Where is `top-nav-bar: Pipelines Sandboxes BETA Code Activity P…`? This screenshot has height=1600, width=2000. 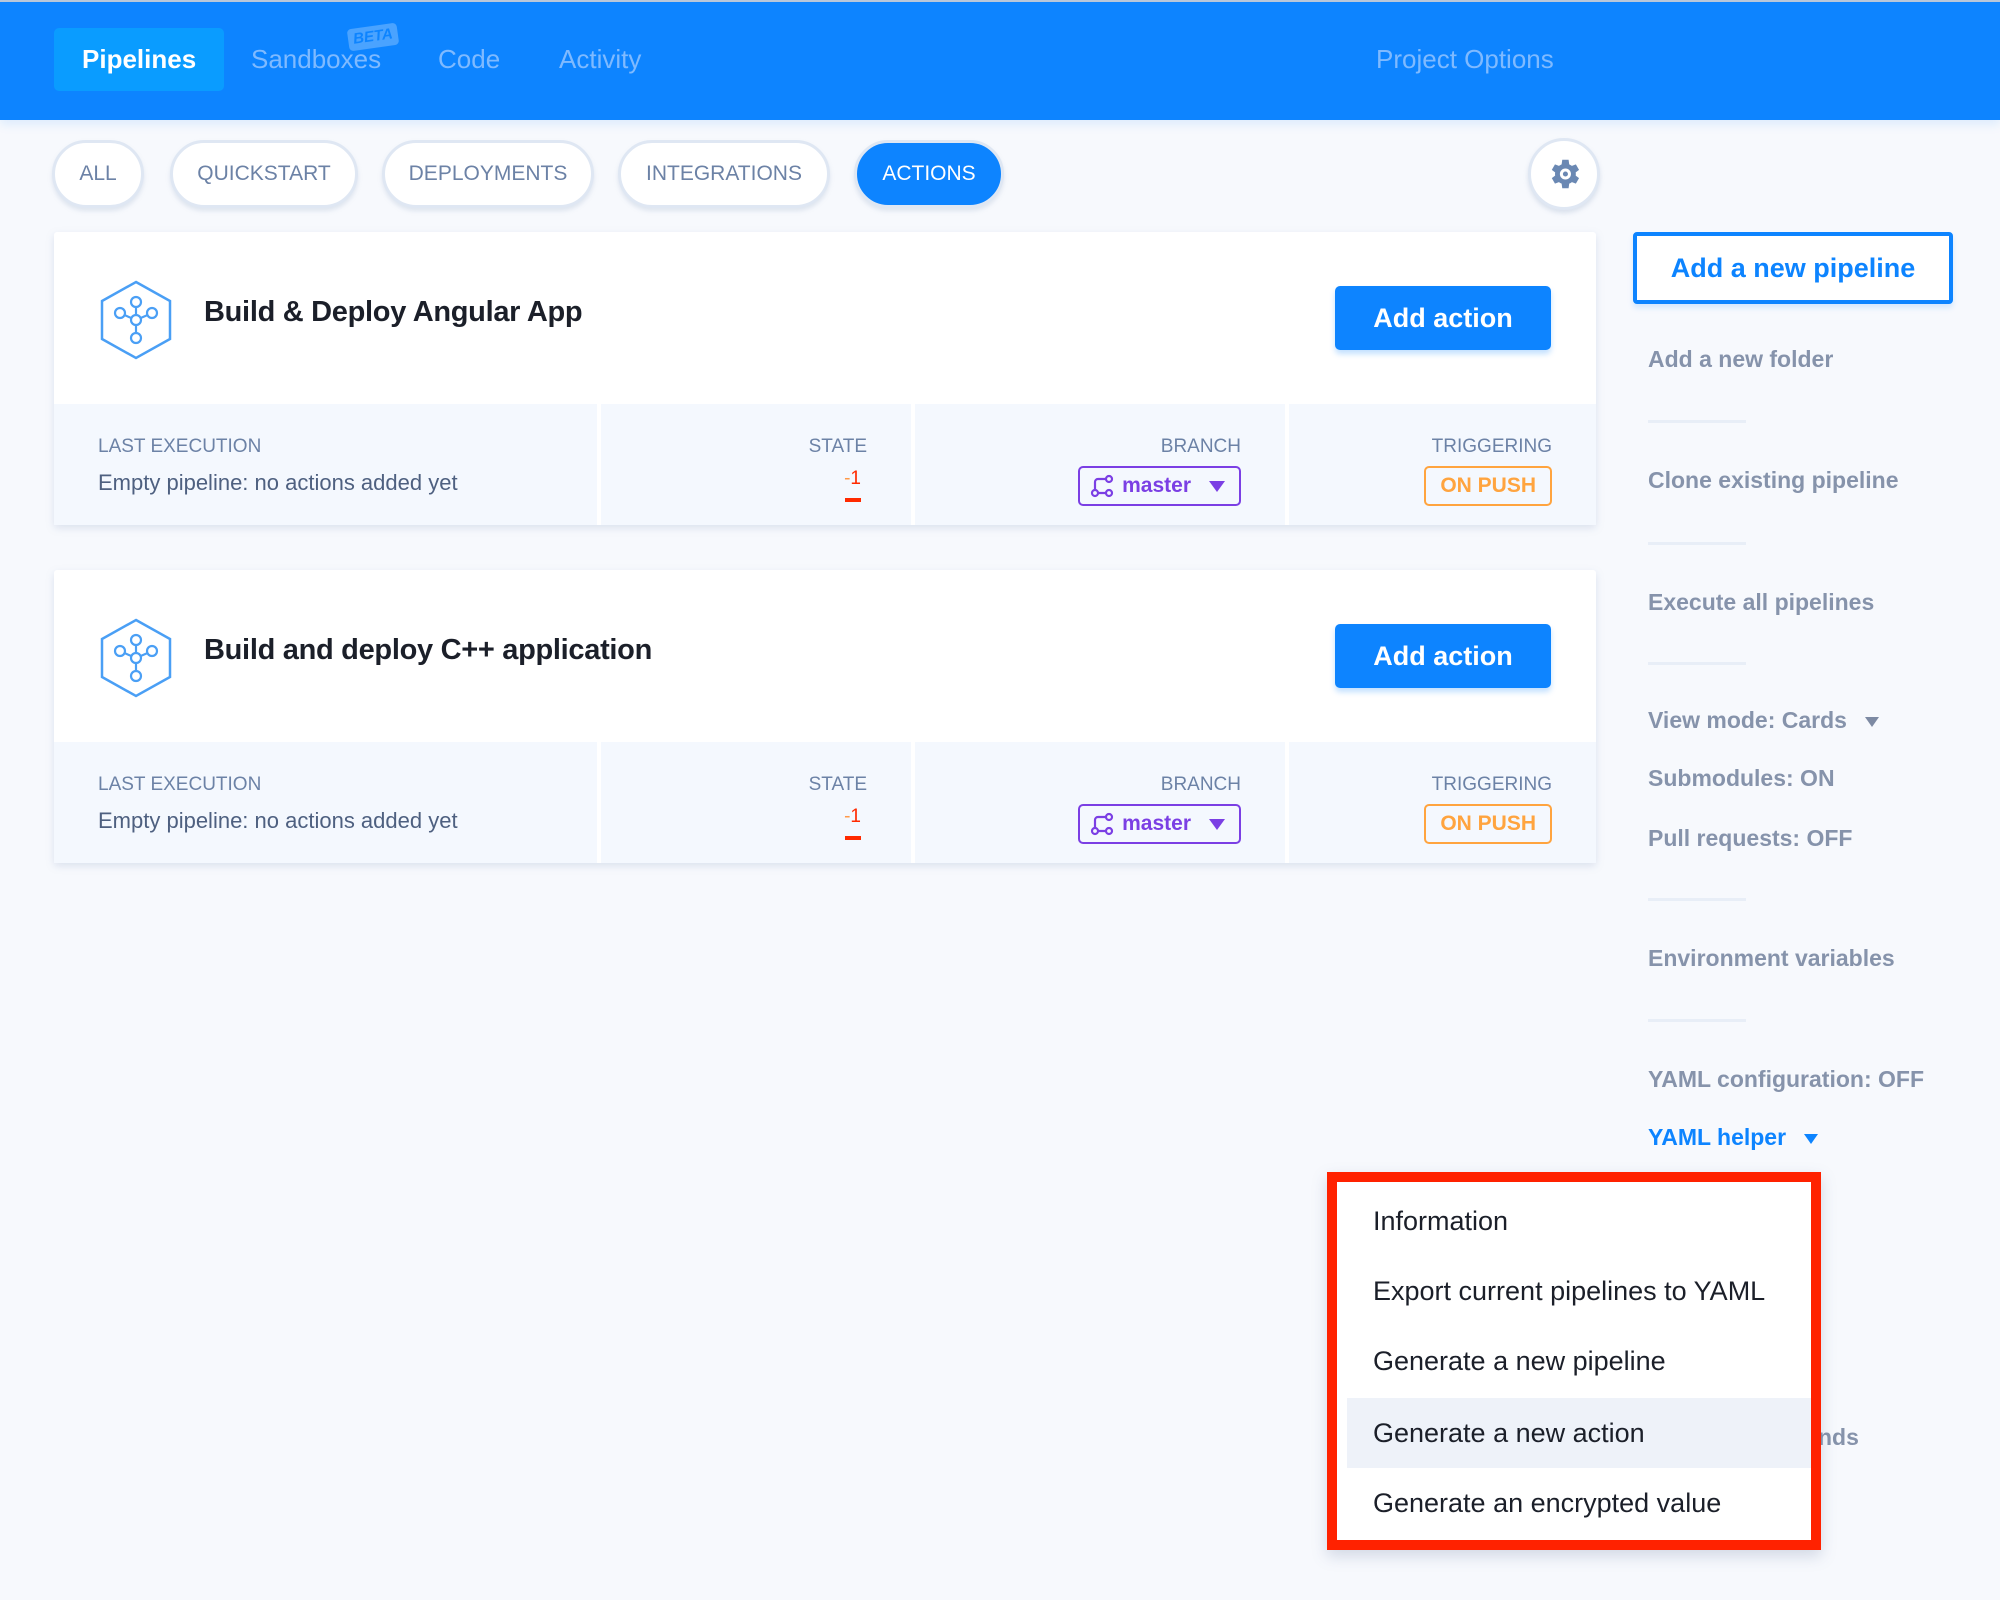 top-nav-bar: Pipelines Sandboxes BETA Code Activity P… is located at coordinates (1000, 60).